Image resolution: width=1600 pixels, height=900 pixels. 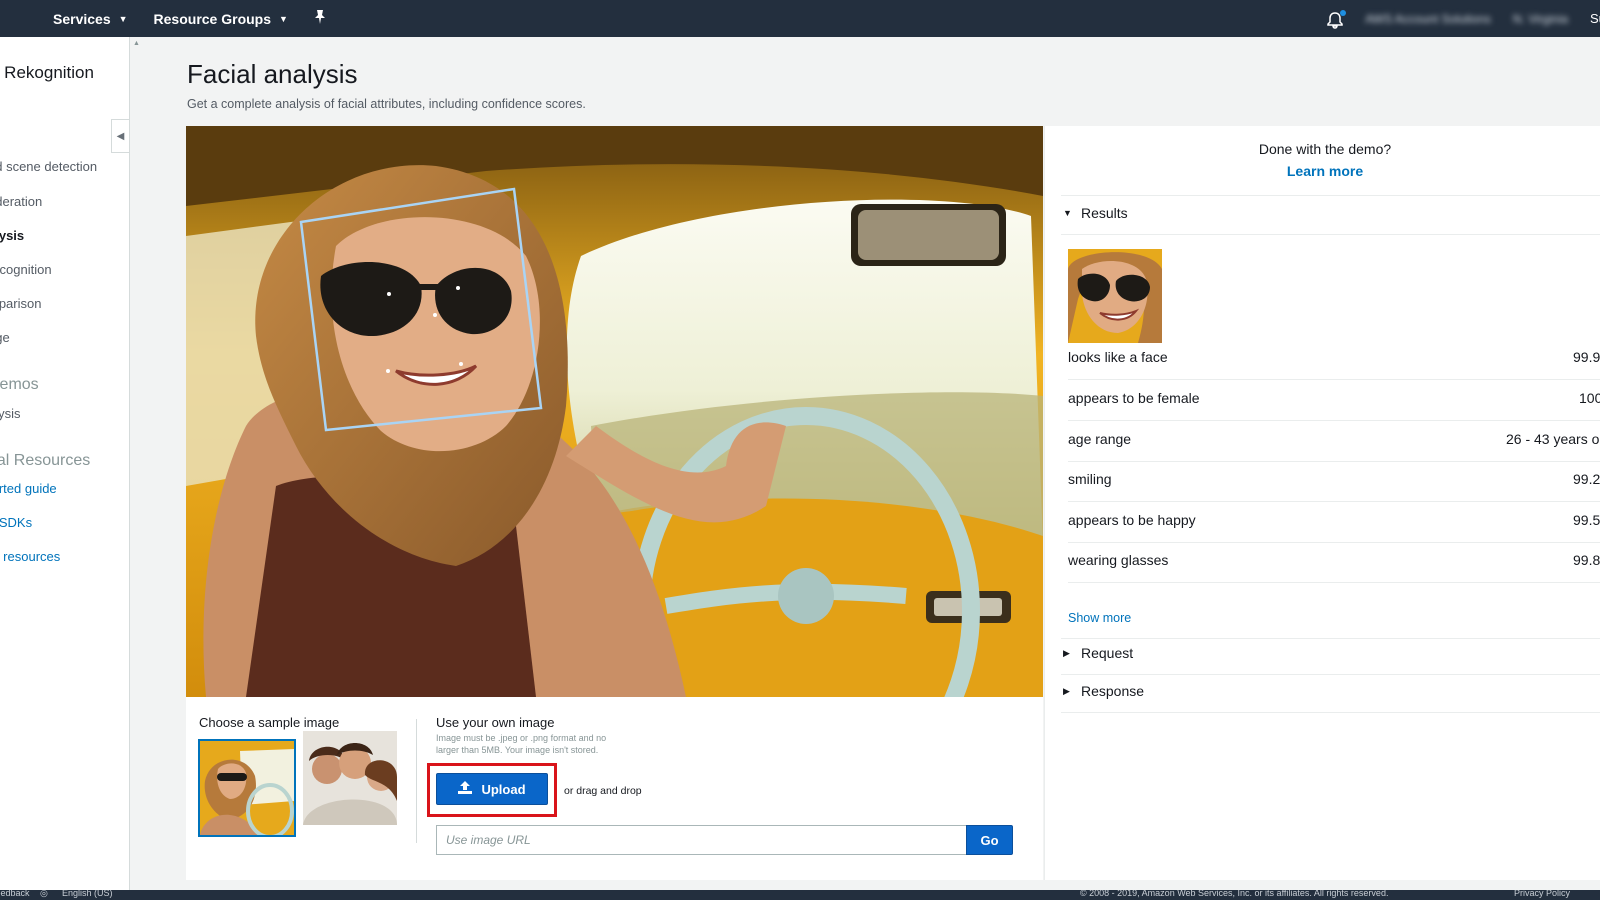 I want to click on result-row: appears to be happy 99.5 %, so click(x=1334, y=522).